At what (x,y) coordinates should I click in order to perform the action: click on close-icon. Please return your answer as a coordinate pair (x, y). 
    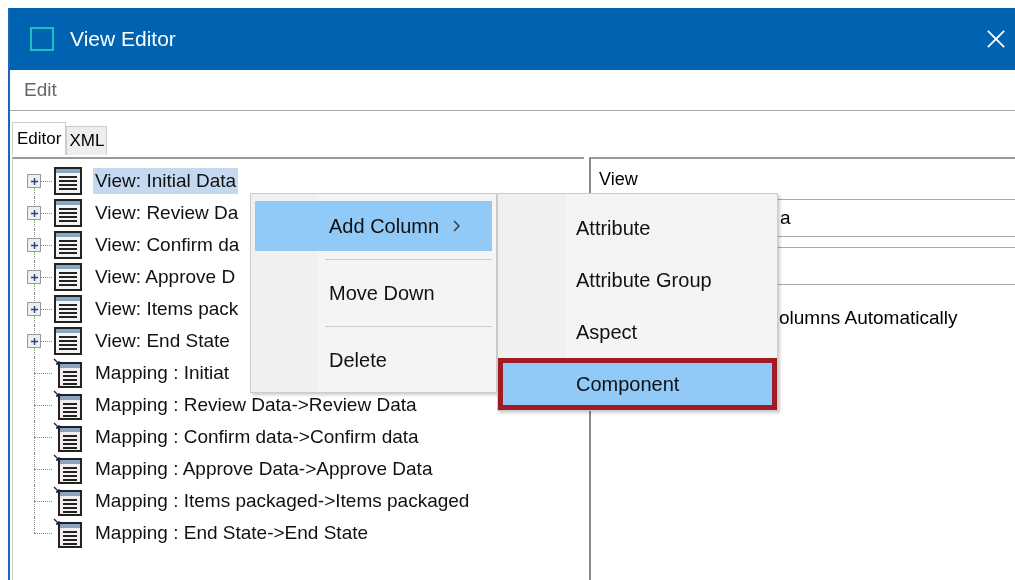
    Looking at the image, I should click on (996, 39).